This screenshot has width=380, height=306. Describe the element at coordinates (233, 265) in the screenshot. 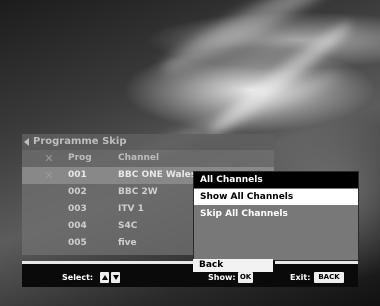

I see `back-option: Back` at that location.